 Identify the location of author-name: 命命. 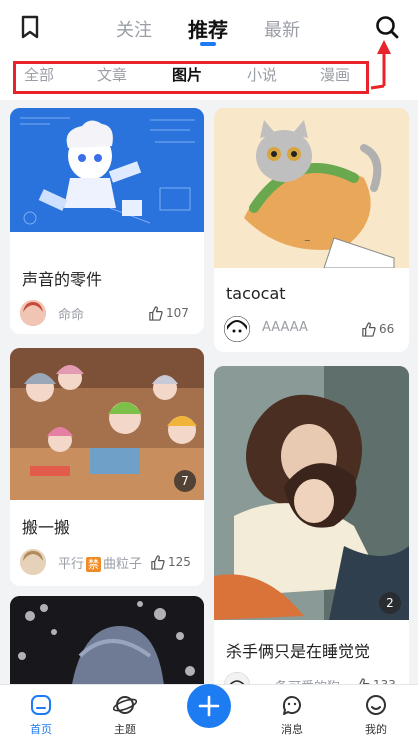
(71, 315).